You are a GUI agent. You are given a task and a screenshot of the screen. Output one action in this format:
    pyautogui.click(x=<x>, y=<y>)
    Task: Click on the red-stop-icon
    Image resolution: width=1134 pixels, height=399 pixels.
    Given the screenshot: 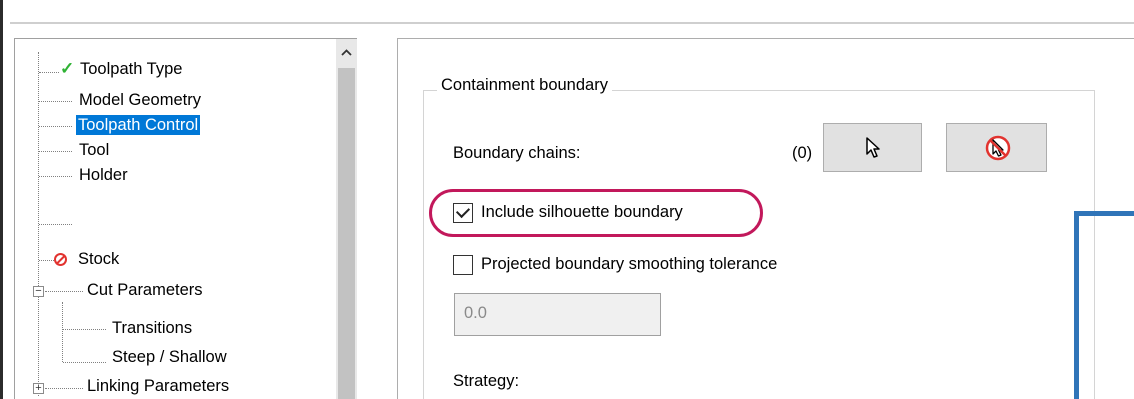 What is the action you would take?
    pyautogui.click(x=60, y=259)
    